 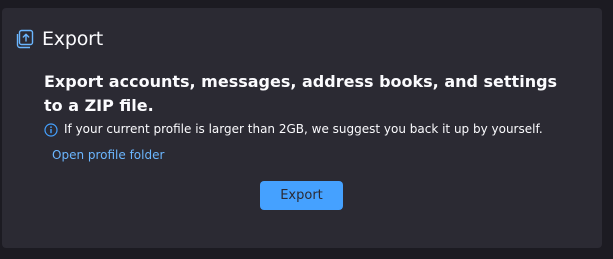 I want to click on export-button: Export, so click(x=301, y=195).